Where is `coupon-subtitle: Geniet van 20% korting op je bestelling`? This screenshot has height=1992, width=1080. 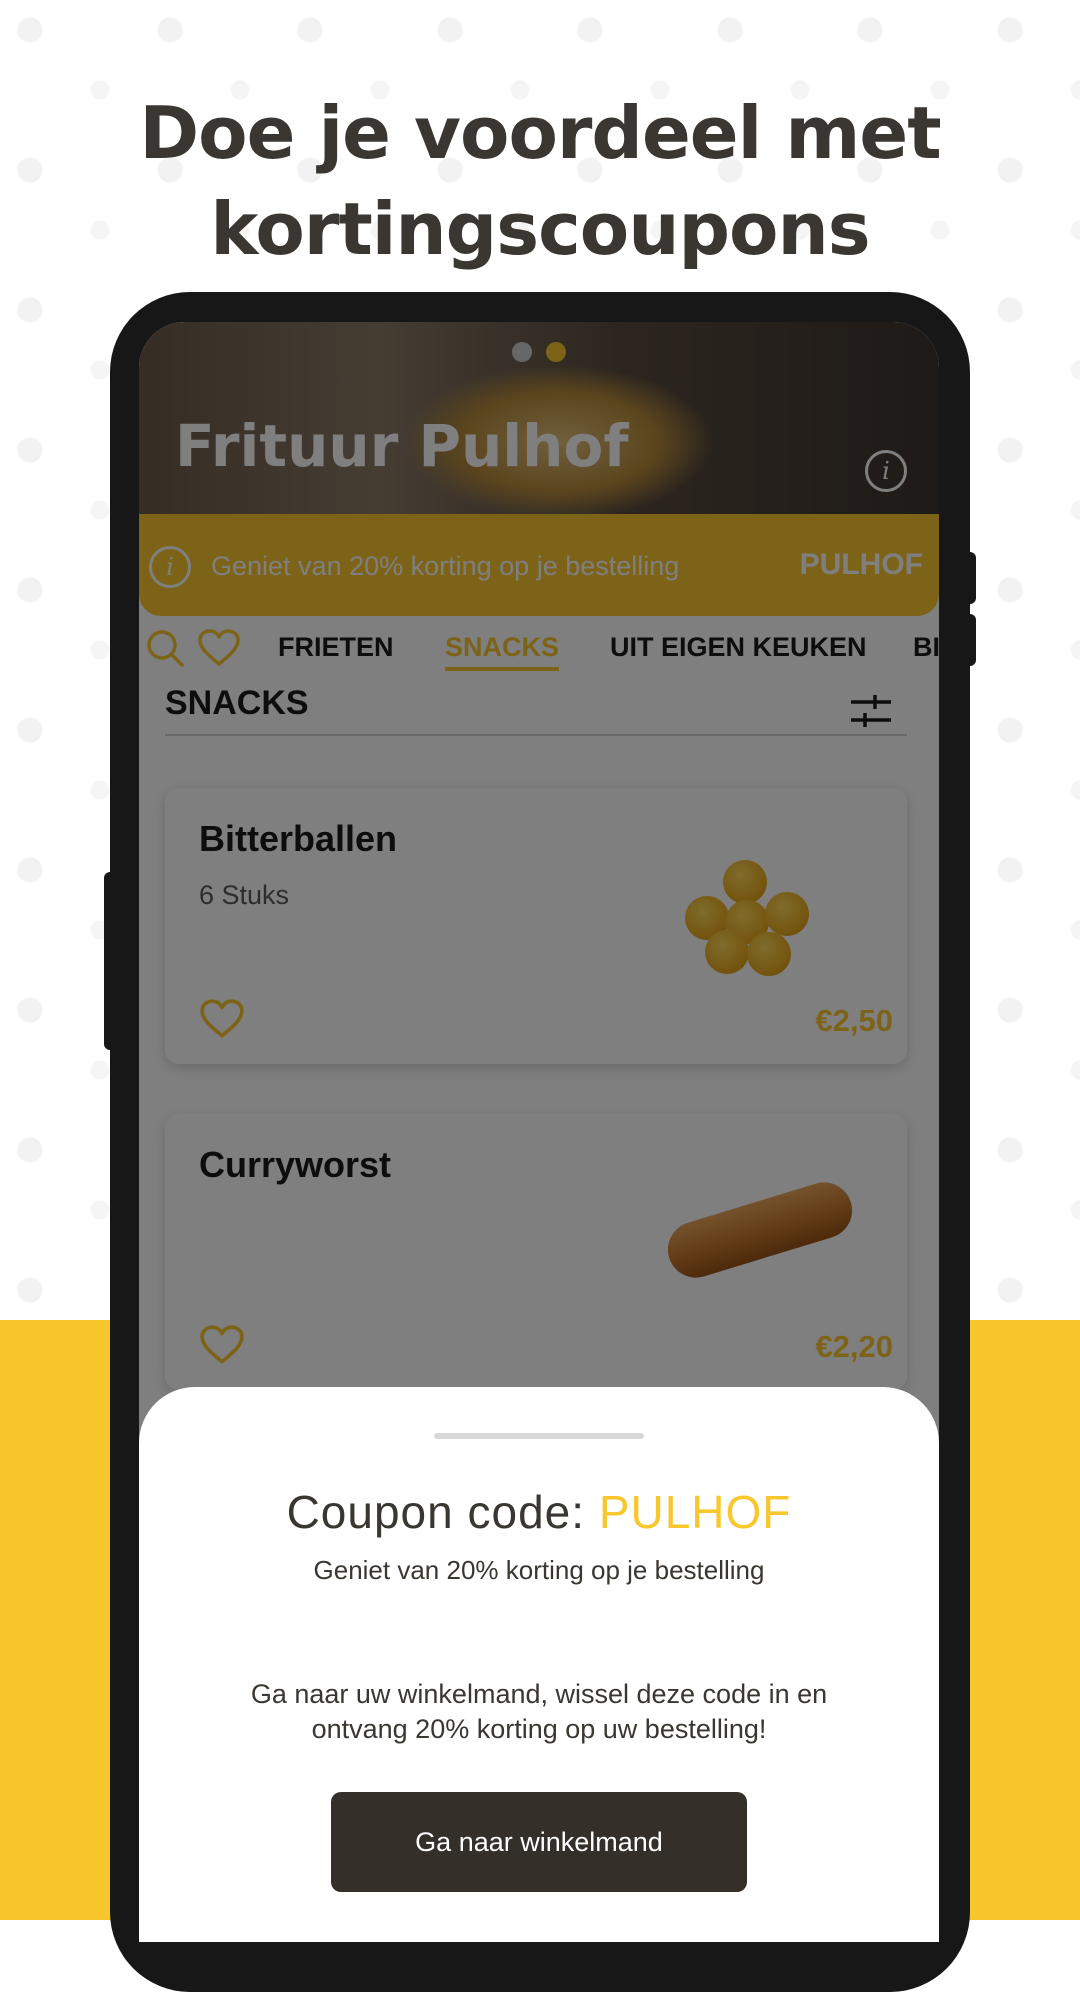 coupon-subtitle: Geniet van 20% korting op je bestelling is located at coordinates (539, 1570).